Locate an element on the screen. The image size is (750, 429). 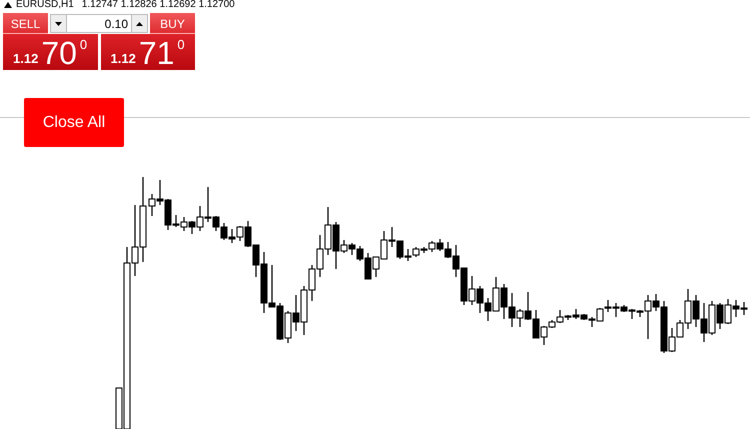
increase-button is located at coordinates (139, 23).